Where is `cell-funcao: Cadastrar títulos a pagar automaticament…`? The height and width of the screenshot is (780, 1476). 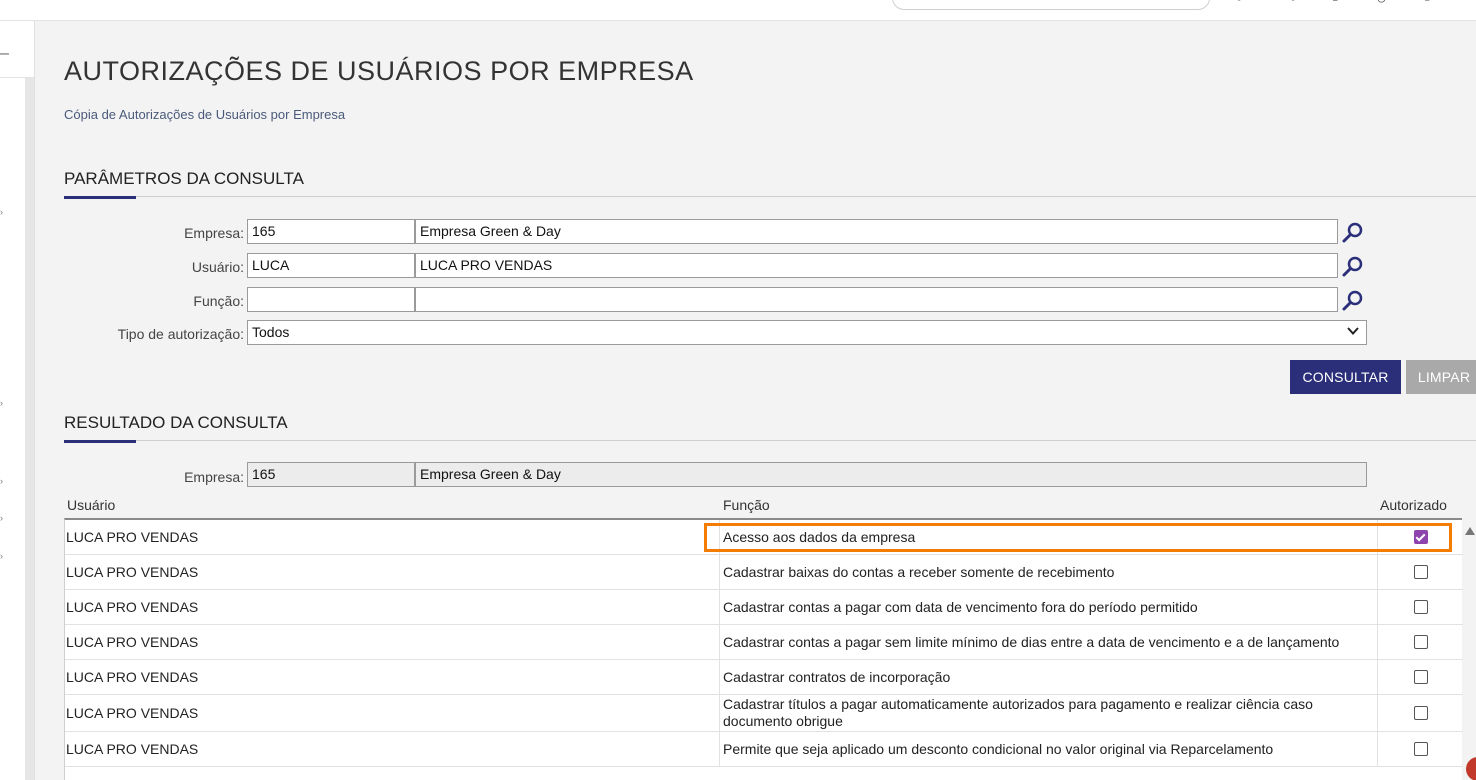
cell-funcao: Cadastrar títulos a pagar automaticament… is located at coordinates (1049, 713).